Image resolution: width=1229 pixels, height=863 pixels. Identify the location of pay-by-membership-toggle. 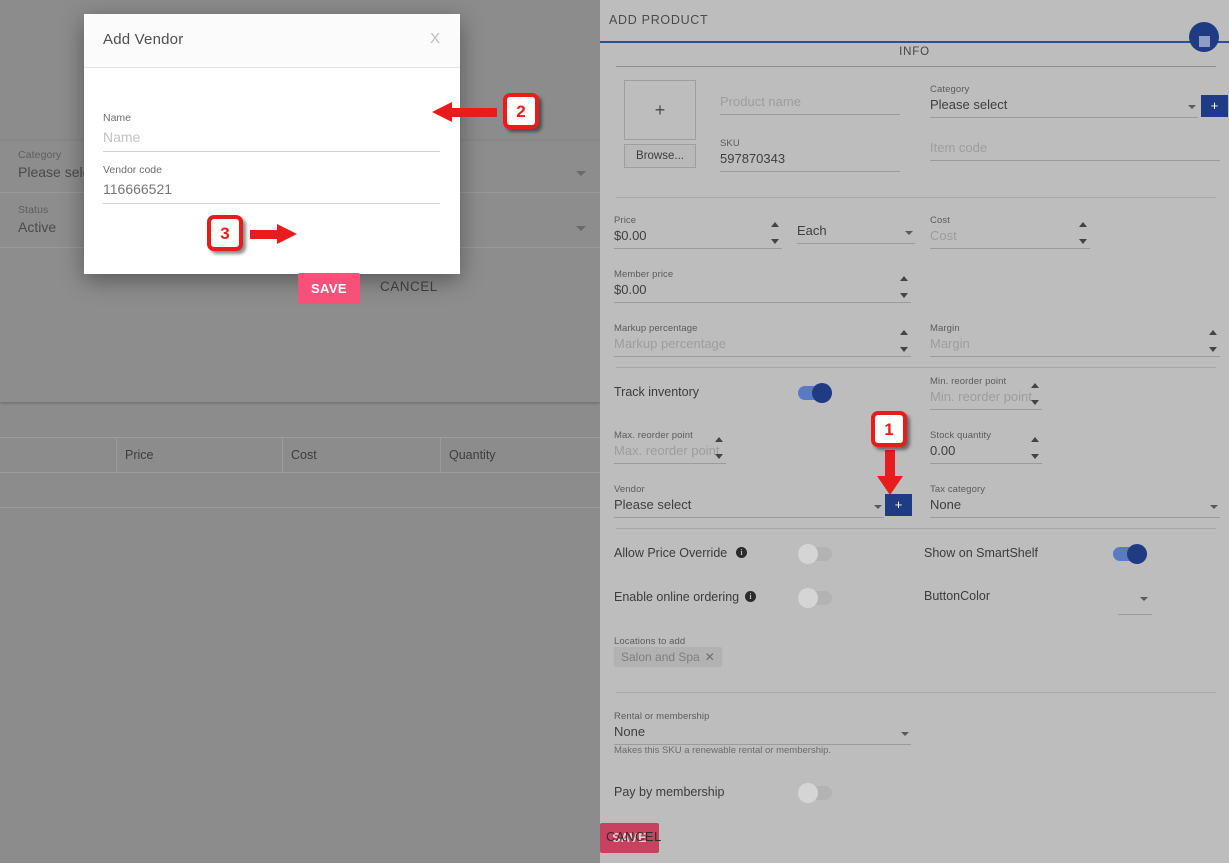
(815, 793).